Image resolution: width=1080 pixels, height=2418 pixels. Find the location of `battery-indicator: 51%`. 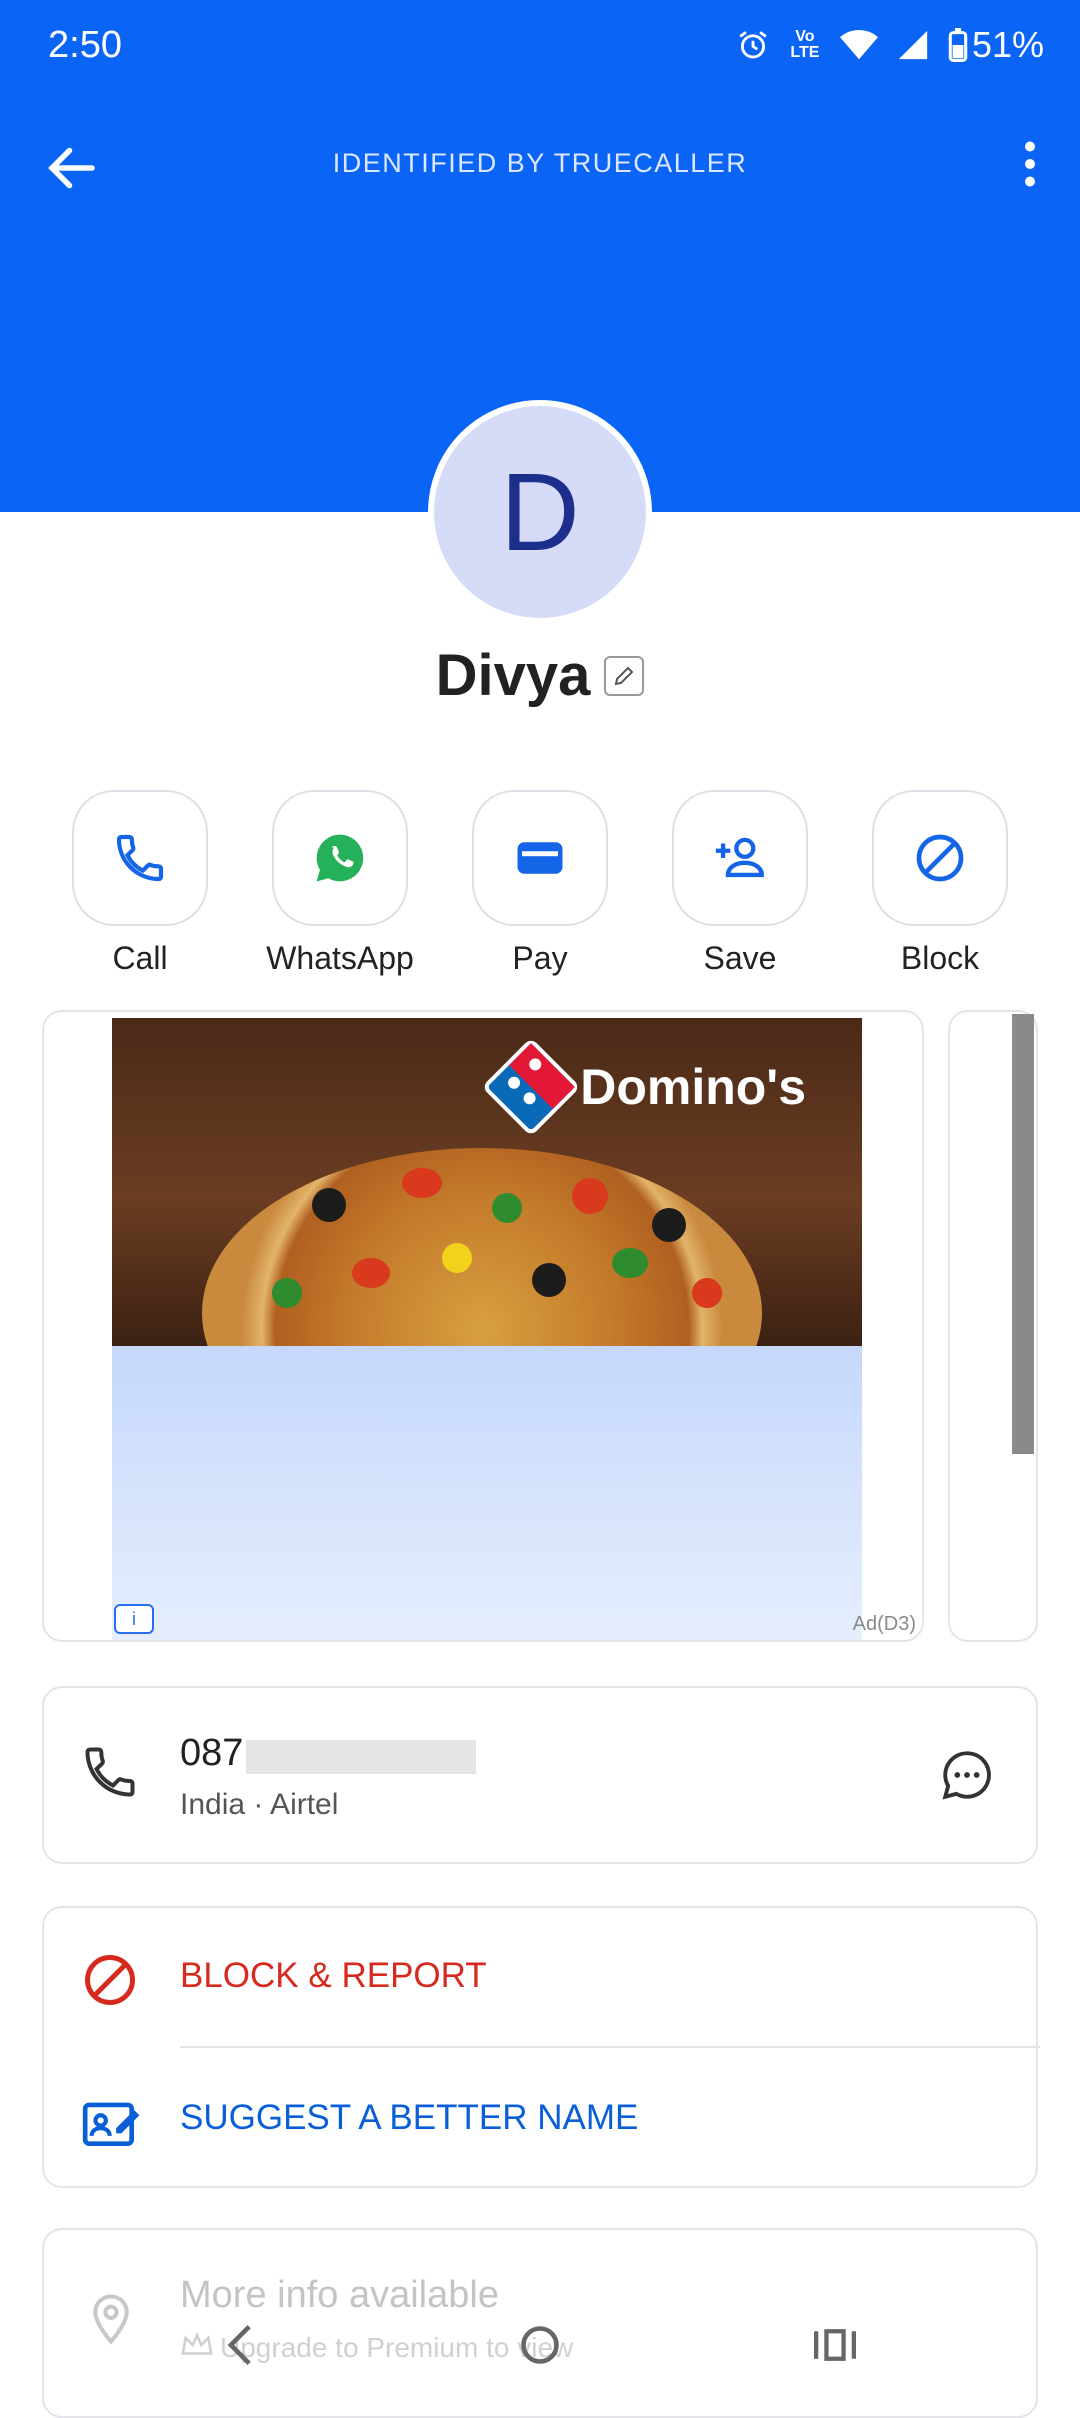

battery-indicator: 51% is located at coordinates (996, 45).